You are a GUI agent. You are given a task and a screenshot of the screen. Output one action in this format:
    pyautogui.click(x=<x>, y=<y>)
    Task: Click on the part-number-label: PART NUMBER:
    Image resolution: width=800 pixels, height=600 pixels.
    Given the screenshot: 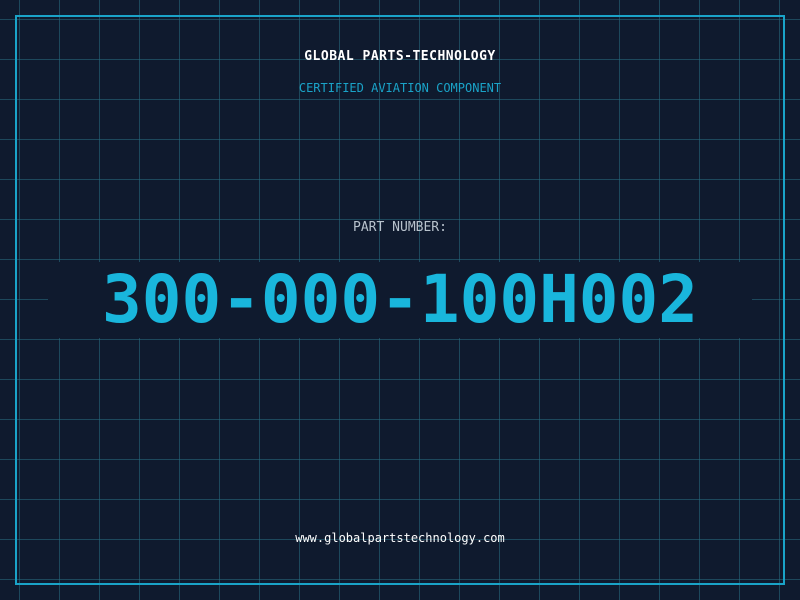 What is the action you would take?
    pyautogui.click(x=400, y=227)
    